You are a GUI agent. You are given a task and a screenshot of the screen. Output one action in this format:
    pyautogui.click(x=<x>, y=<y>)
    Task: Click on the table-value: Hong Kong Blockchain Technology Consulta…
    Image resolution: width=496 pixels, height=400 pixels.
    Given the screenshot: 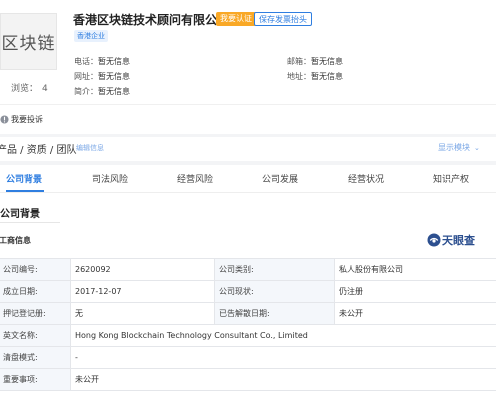 What is the action you would take?
    pyautogui.click(x=283, y=335)
    